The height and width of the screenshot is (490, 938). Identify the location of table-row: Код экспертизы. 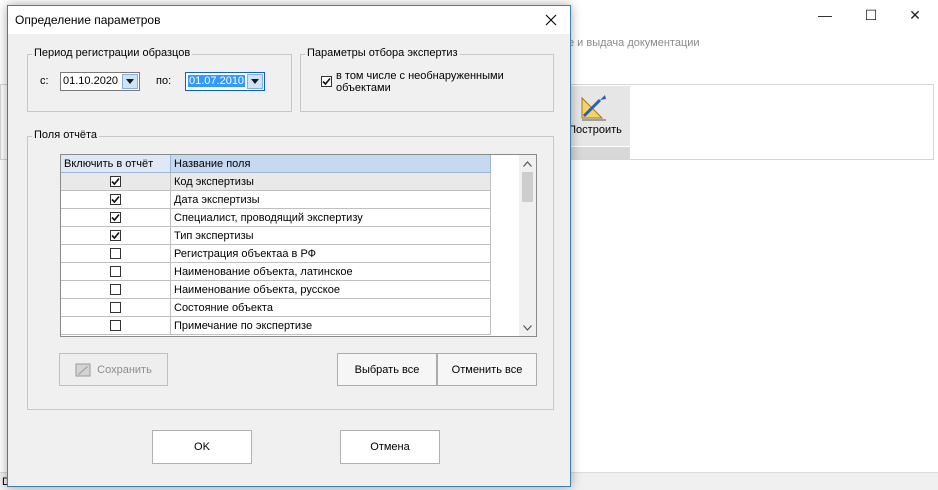
(276, 182).